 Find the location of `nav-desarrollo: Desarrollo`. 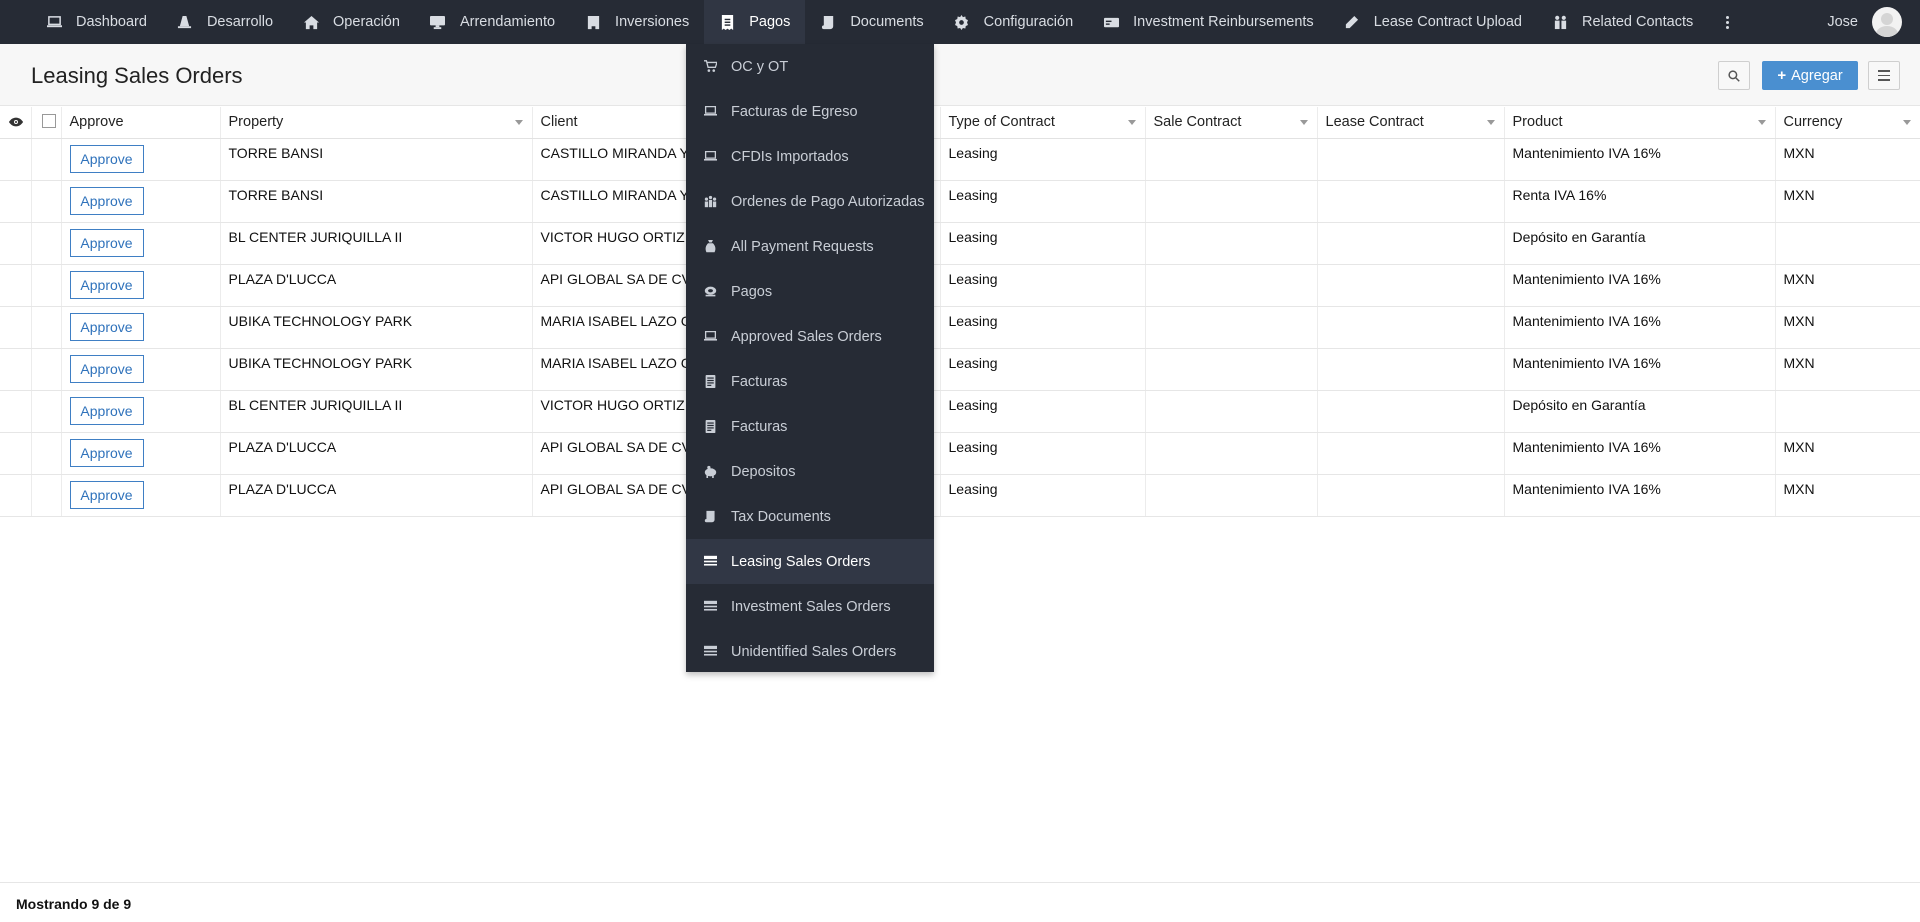

nav-desarrollo: Desarrollo is located at coordinates (225, 22).